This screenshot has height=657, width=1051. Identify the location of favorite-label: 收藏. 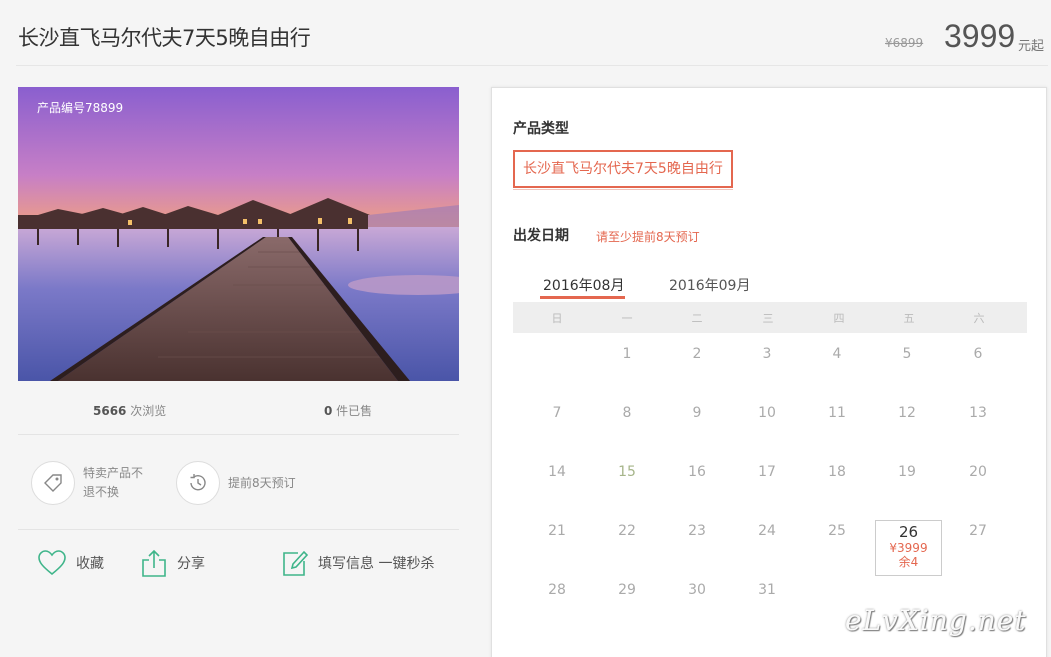
(90, 564).